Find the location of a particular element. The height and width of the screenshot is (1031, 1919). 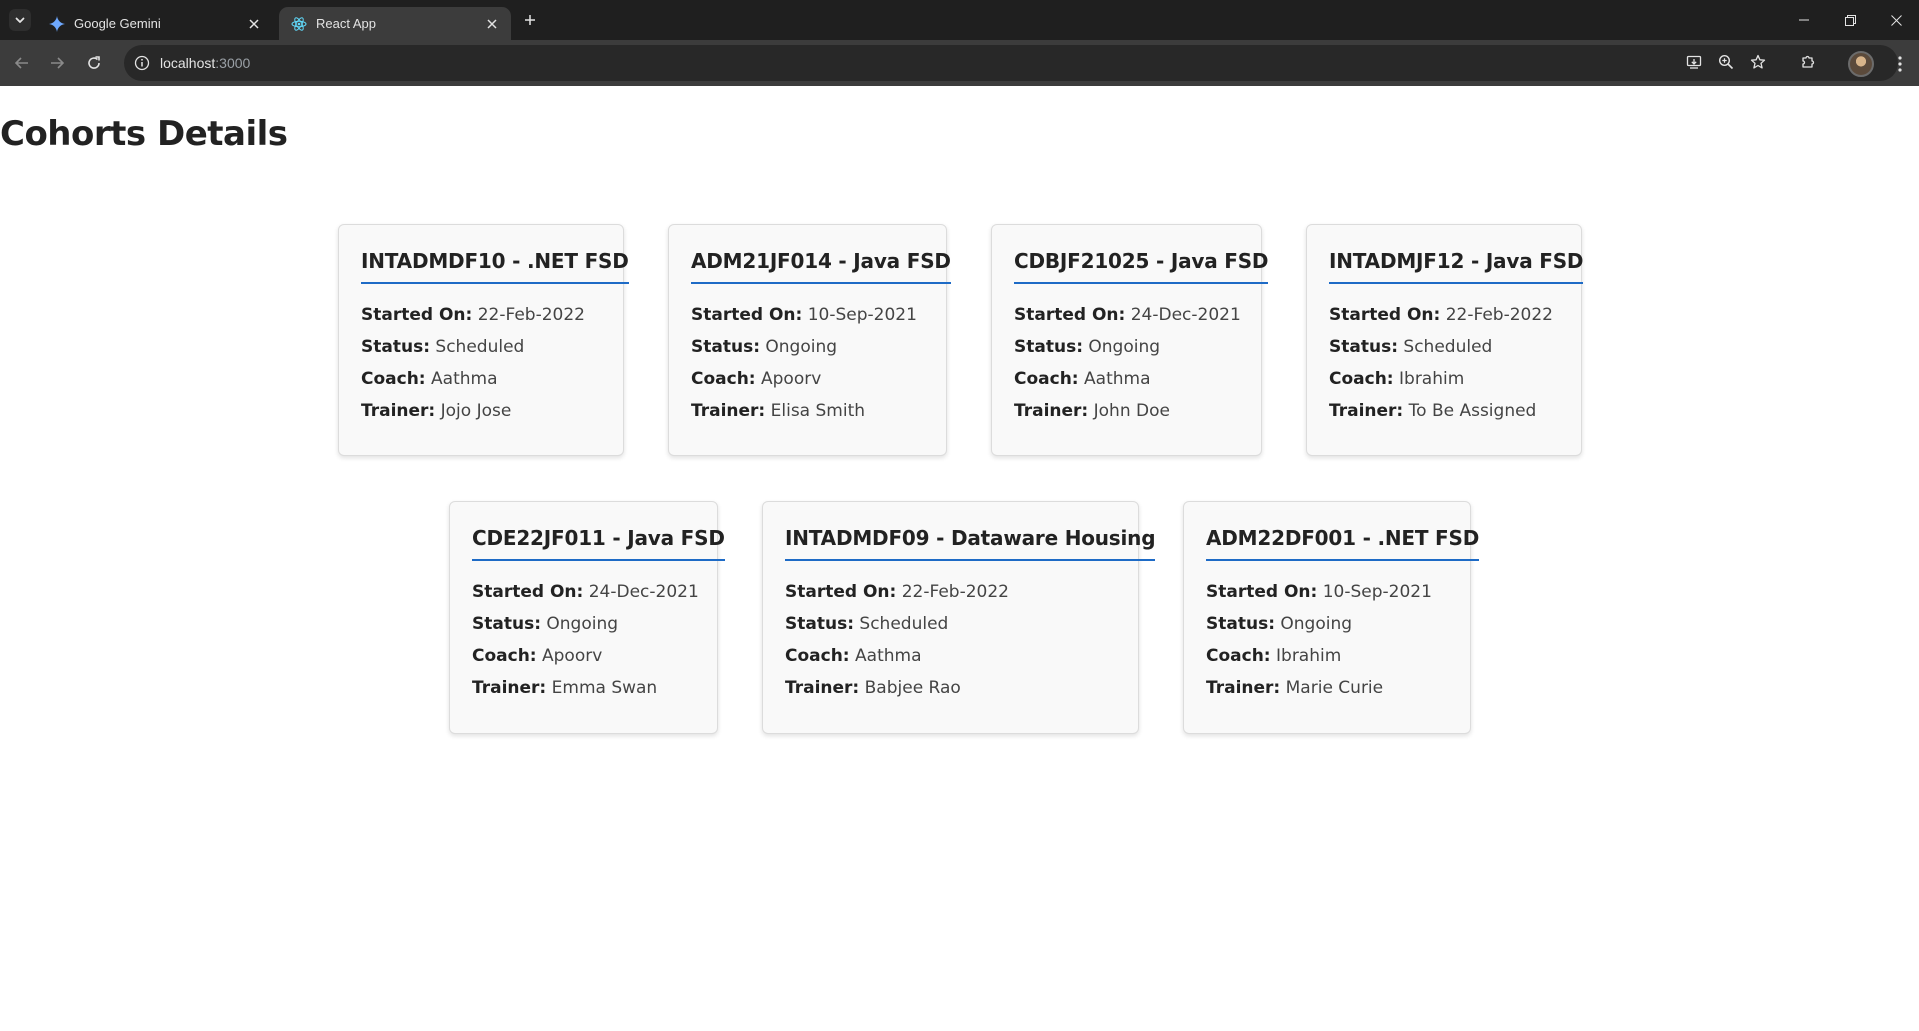

puzzle-icon is located at coordinates (1808, 61).